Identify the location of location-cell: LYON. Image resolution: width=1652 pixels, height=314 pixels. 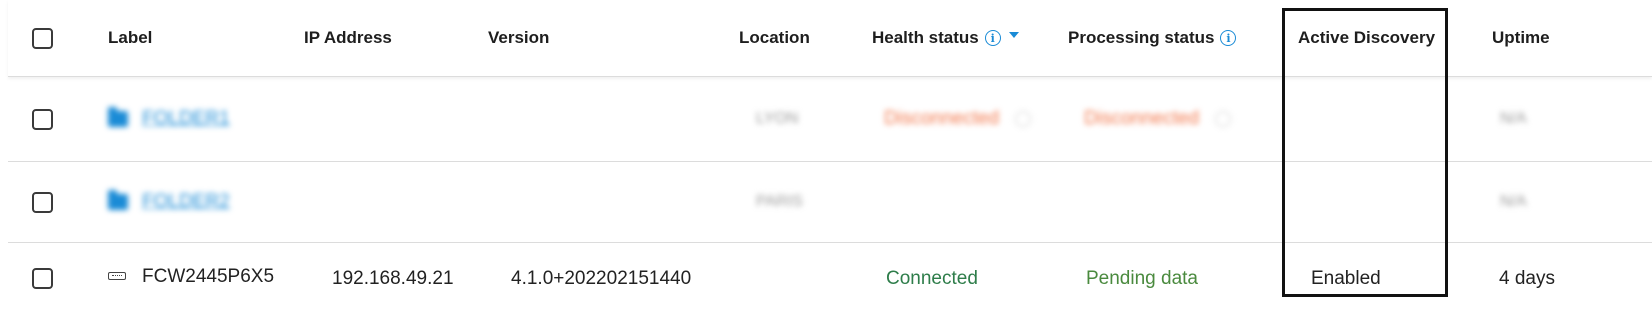
(777, 118).